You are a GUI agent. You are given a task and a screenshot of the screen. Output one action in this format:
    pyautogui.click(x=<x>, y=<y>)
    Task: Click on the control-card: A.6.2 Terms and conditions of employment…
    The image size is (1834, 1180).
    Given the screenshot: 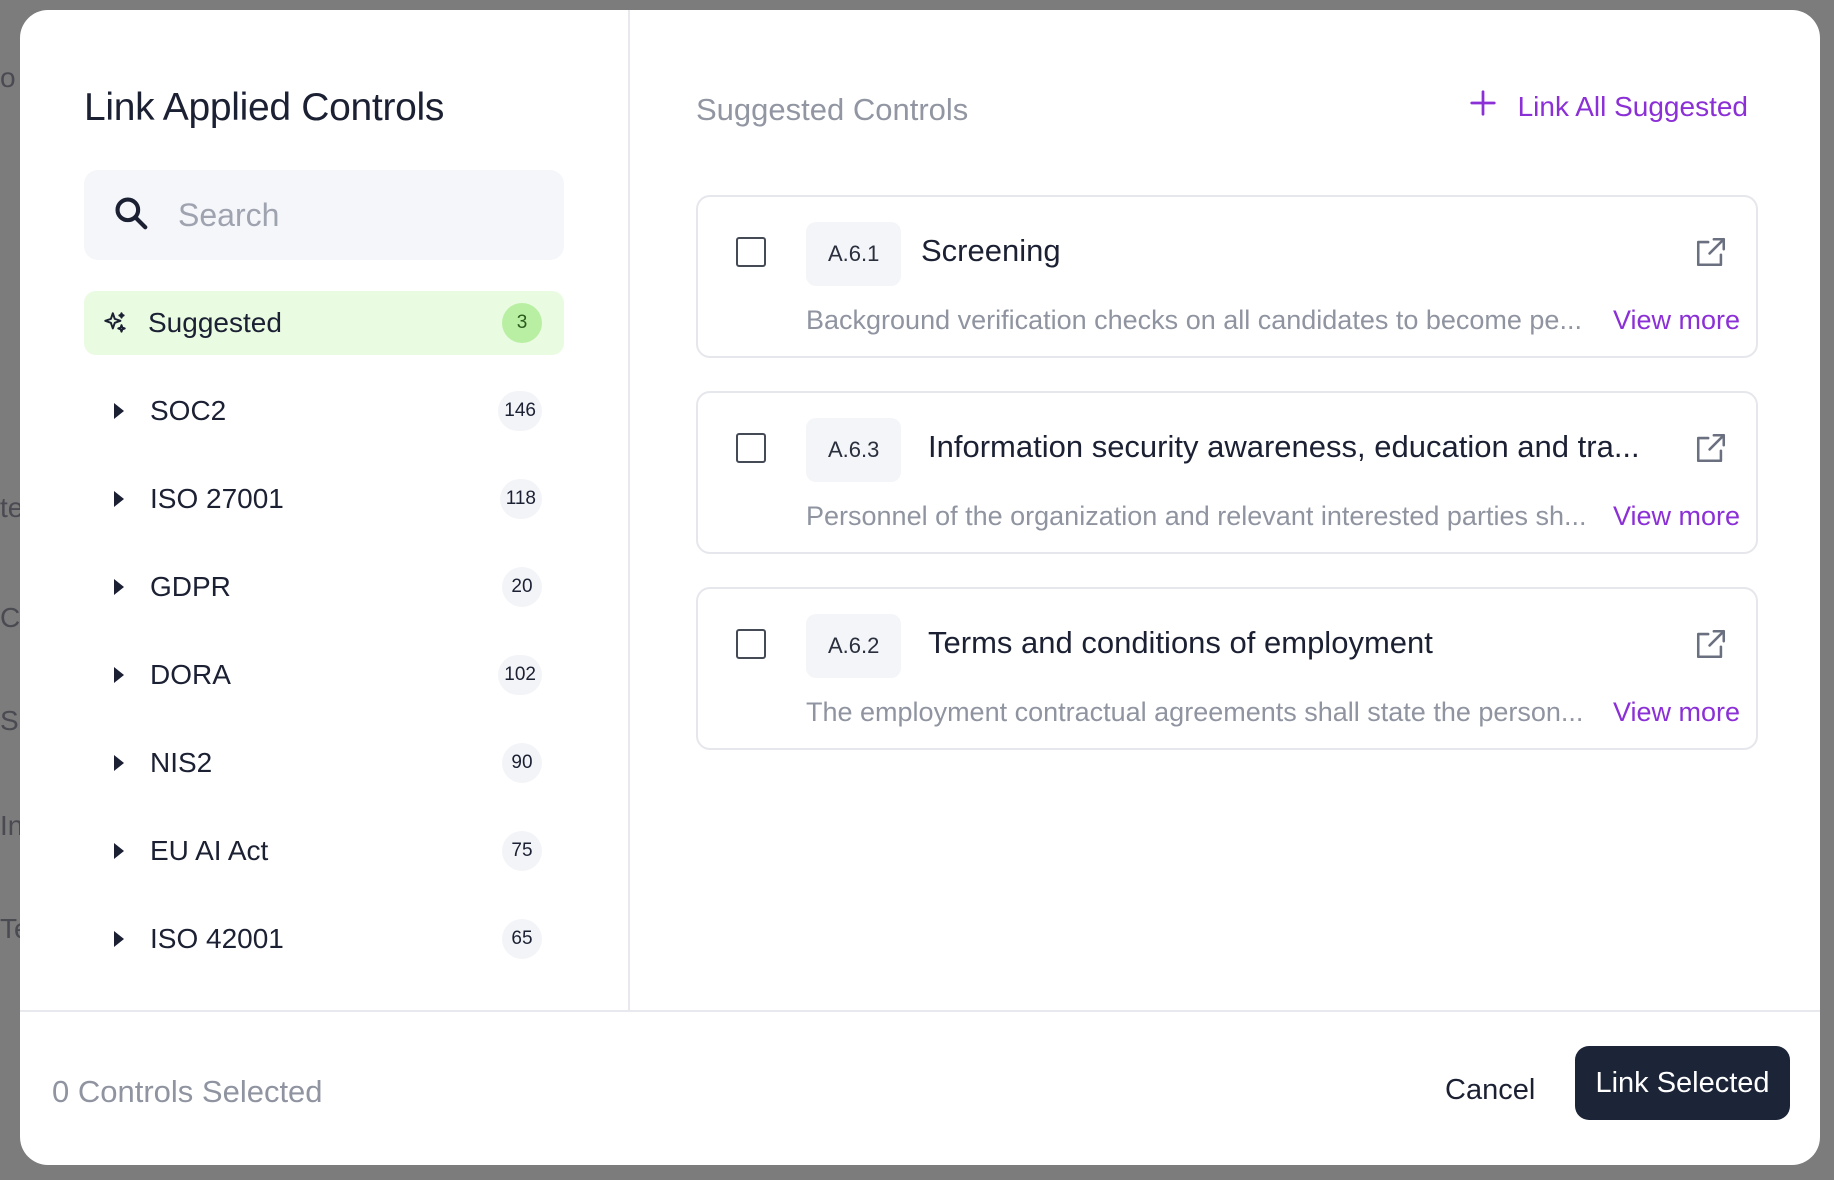 What is the action you would take?
    pyautogui.click(x=1227, y=668)
    